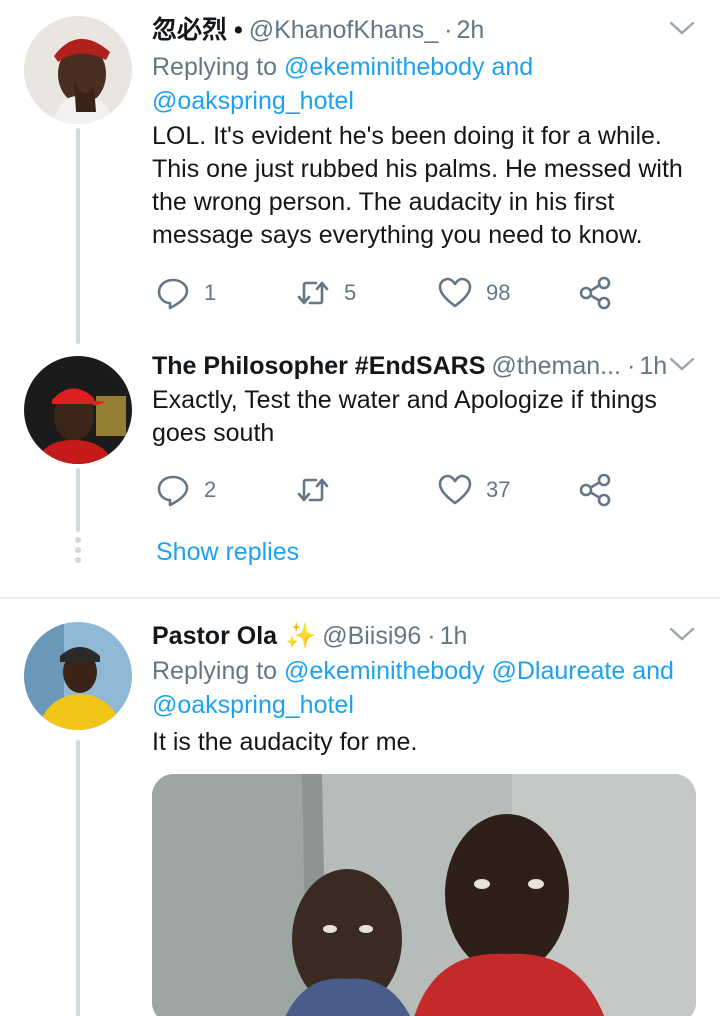 This screenshot has height=1016, width=720. What do you see at coordinates (301, 636) in the screenshot?
I see `sparkles-icon: ✨` at bounding box center [301, 636].